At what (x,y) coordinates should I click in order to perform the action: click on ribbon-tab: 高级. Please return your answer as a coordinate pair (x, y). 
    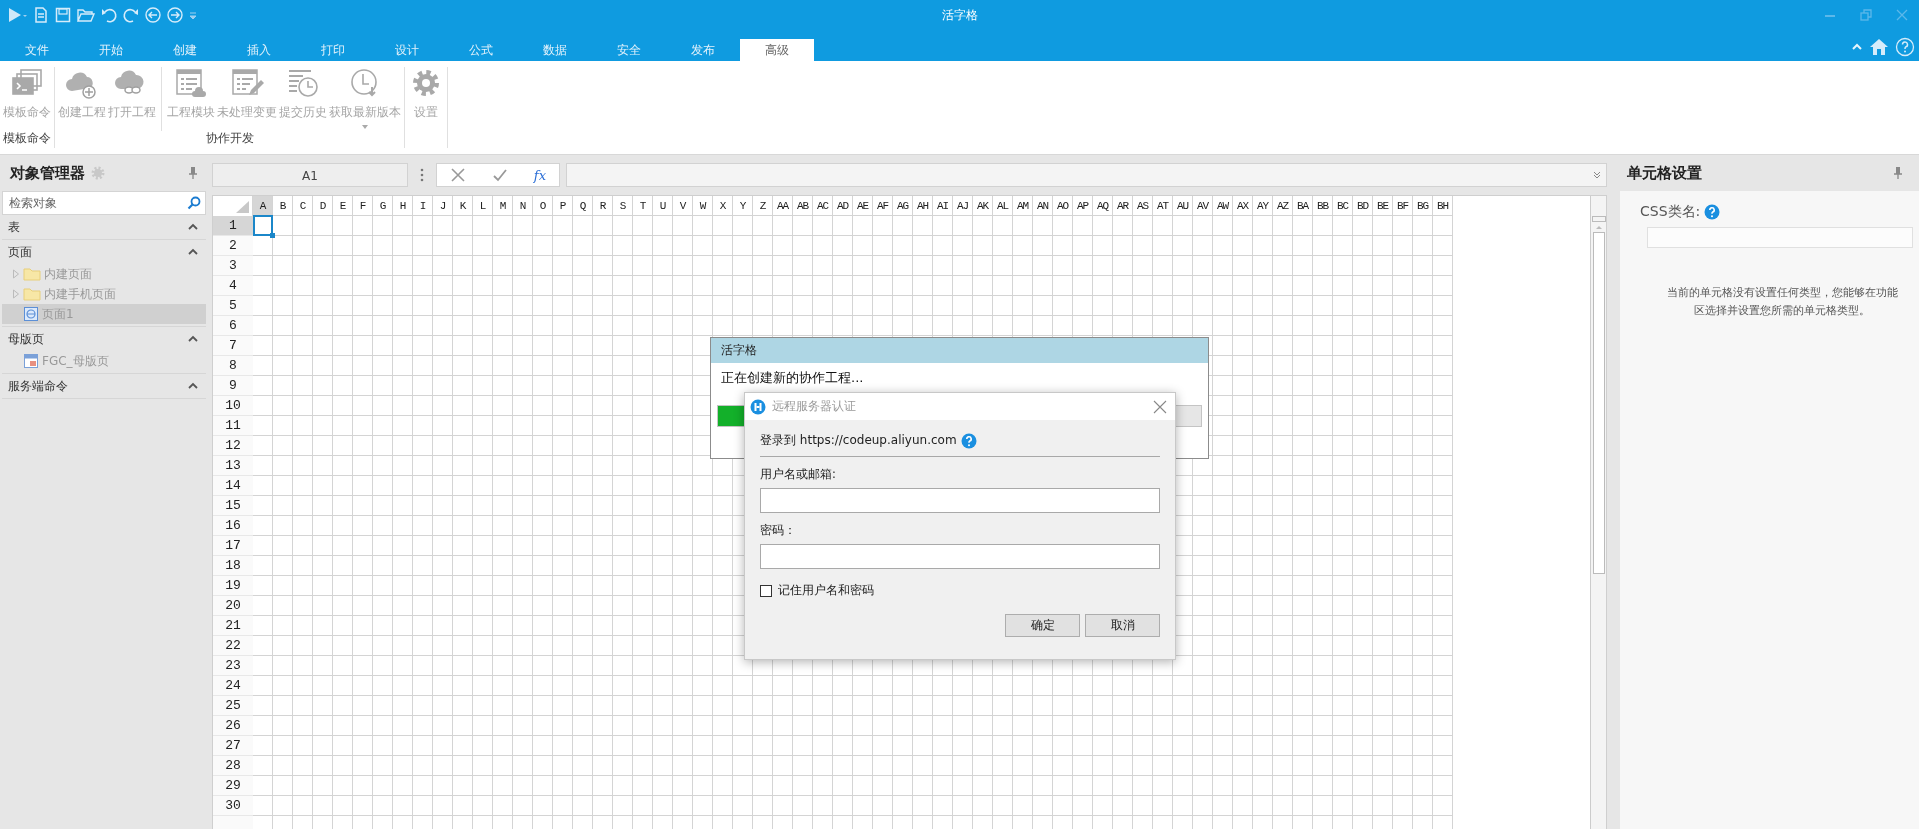
    Looking at the image, I should click on (777, 50).